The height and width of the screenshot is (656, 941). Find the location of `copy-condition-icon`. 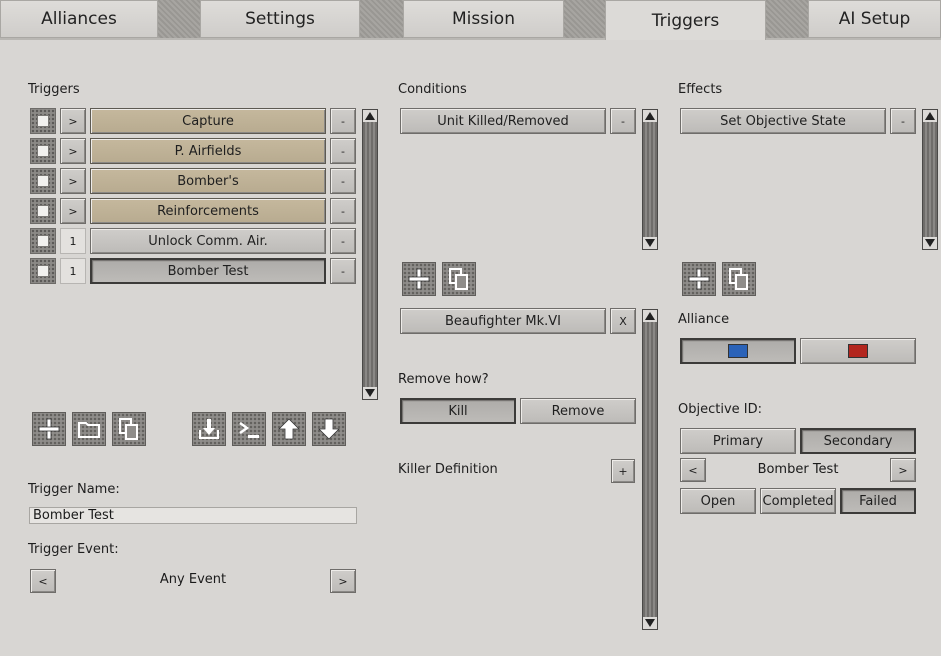

copy-condition-icon is located at coordinates (459, 279).